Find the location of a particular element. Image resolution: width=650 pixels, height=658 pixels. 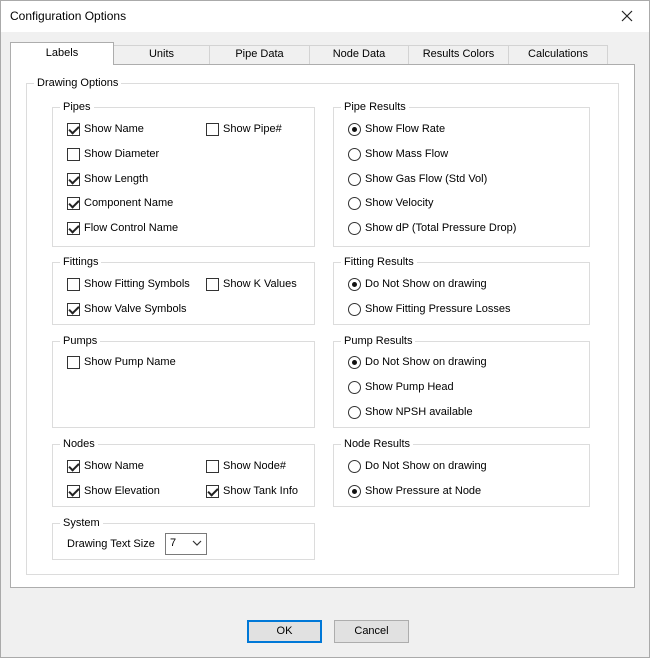

tab-units-label: Units is located at coordinates (161, 54).